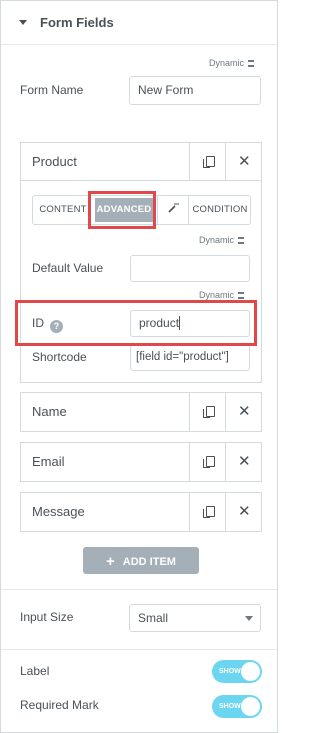 The image size is (320, 733). Describe the element at coordinates (48, 461) in the screenshot. I see `repeater-item-title: Email` at that location.